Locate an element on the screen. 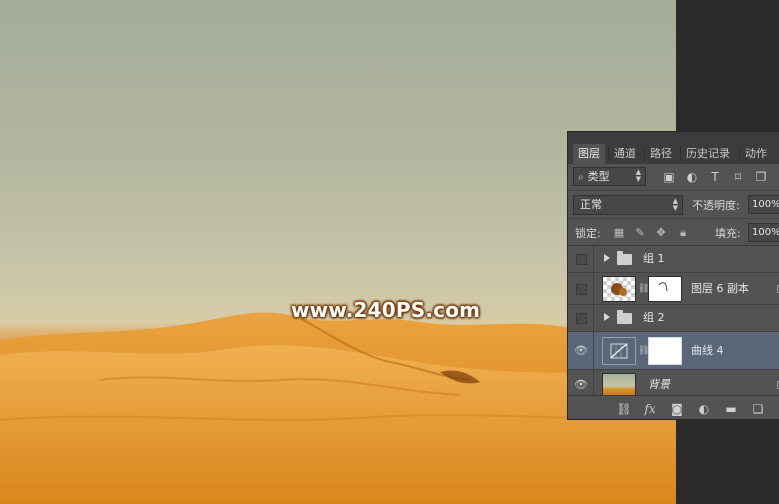 This screenshot has height=504, width=779. panel-bottom-bar: ⛓ fx ◙ ◐ ▬ ❏ is located at coordinates (673, 407).